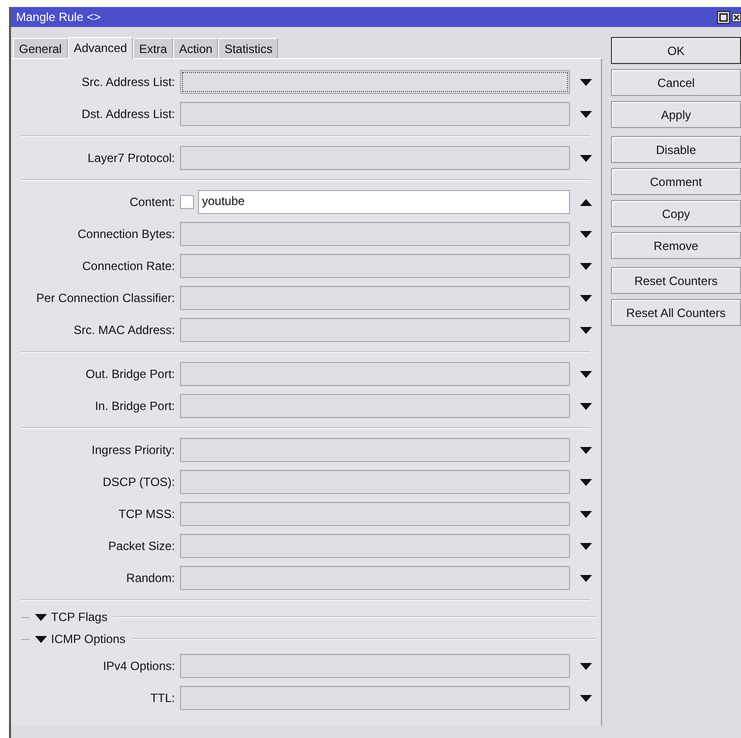 The height and width of the screenshot is (738, 741). Describe the element at coordinates (127, 82) in the screenshot. I see `field-label: Src. Address List:` at that location.